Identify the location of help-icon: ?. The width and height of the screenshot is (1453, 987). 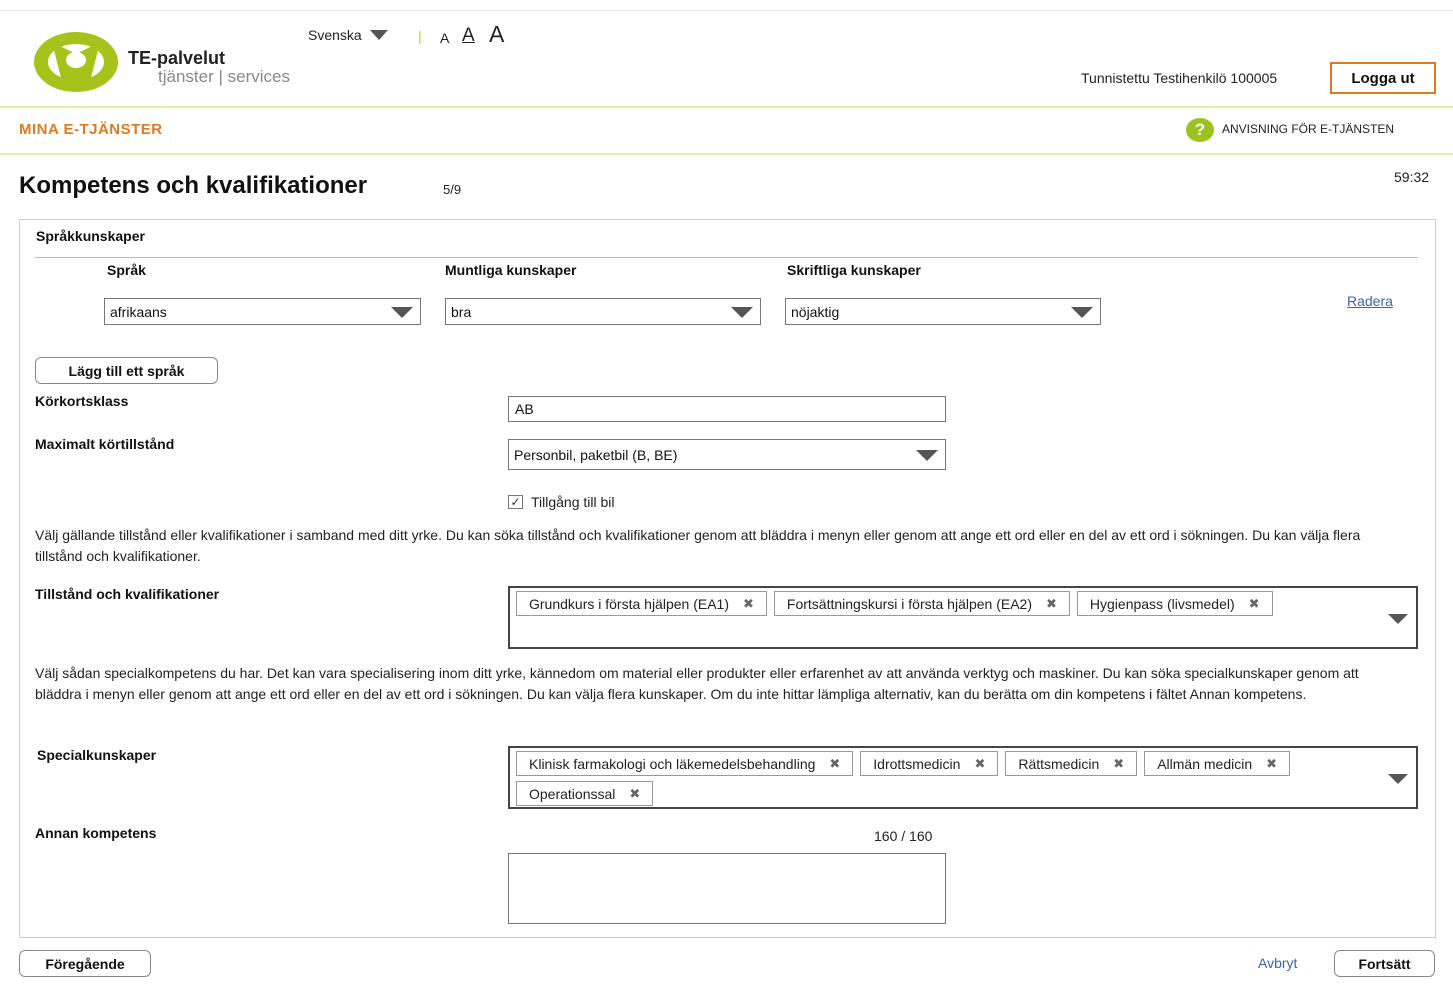
(1200, 130).